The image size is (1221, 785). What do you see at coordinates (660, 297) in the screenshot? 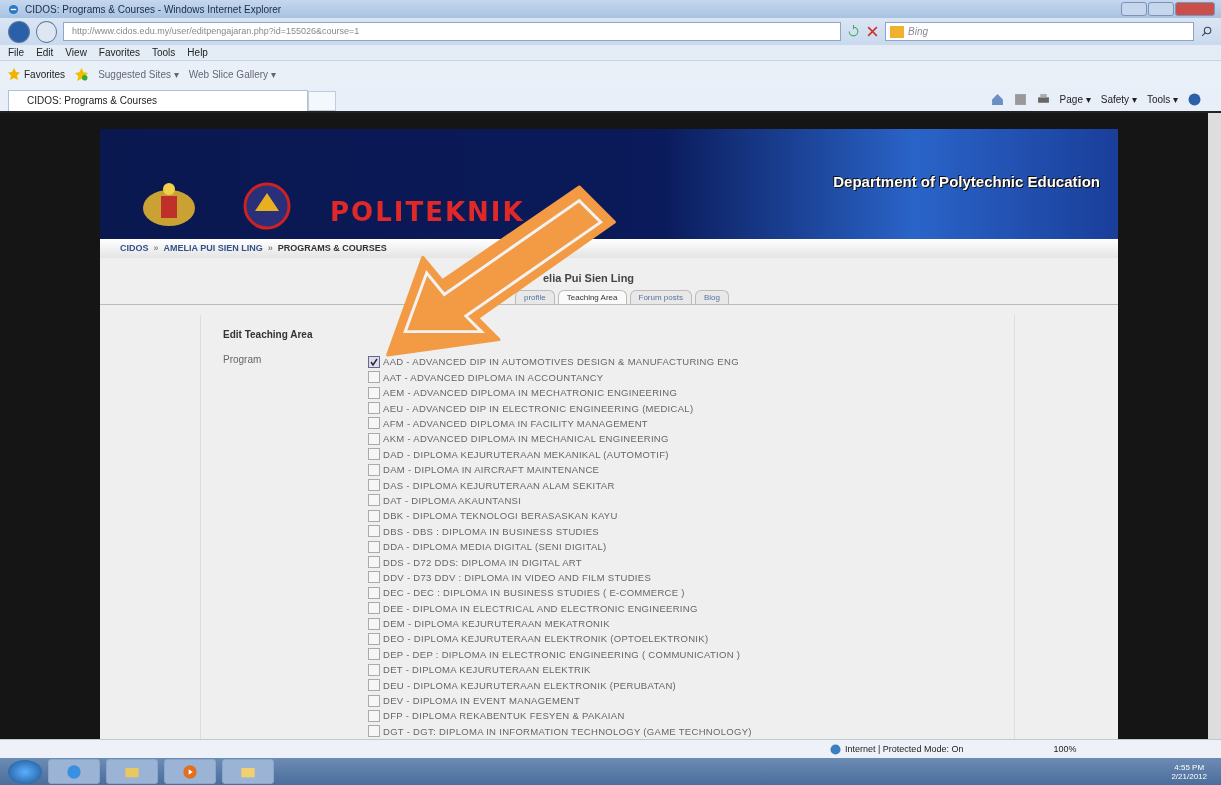
I see `profile-tab: Forum posts` at bounding box center [660, 297].